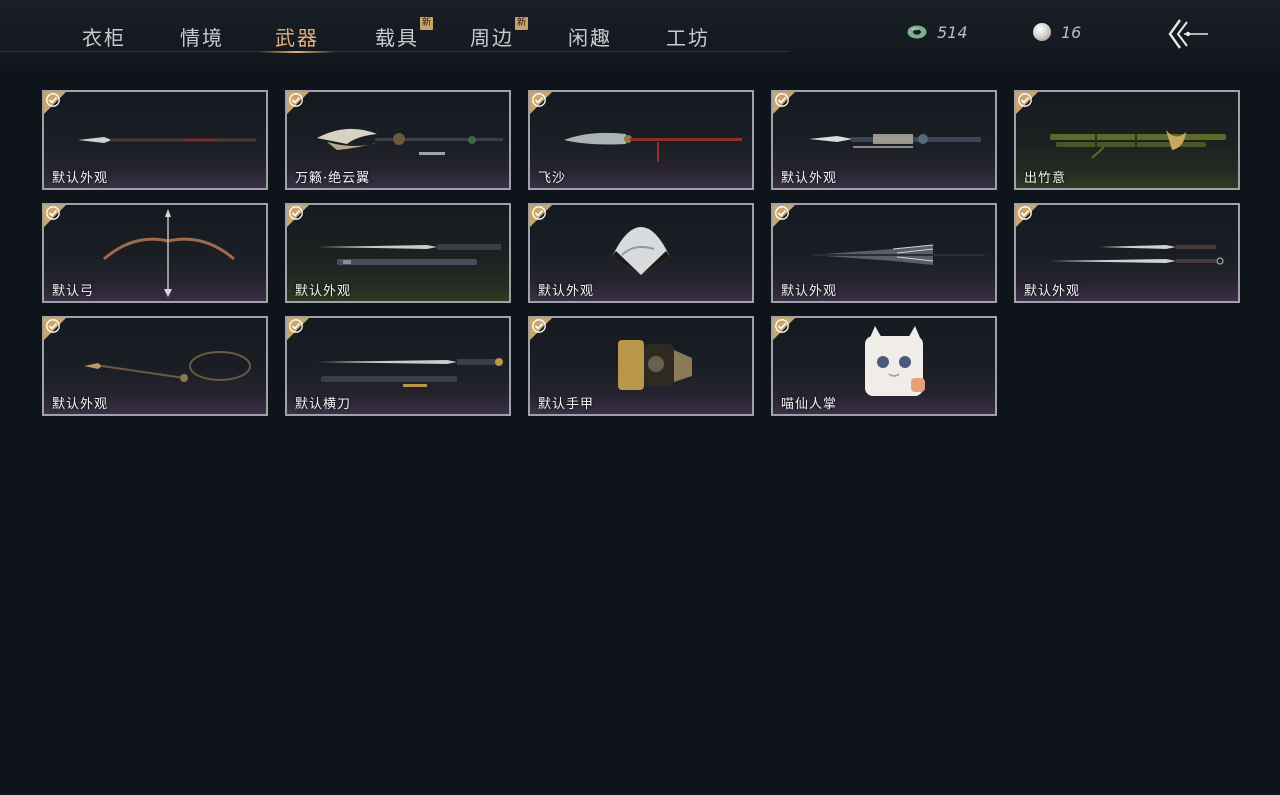  What do you see at coordinates (202, 36) in the screenshot?
I see `tab-scenes: 情境` at bounding box center [202, 36].